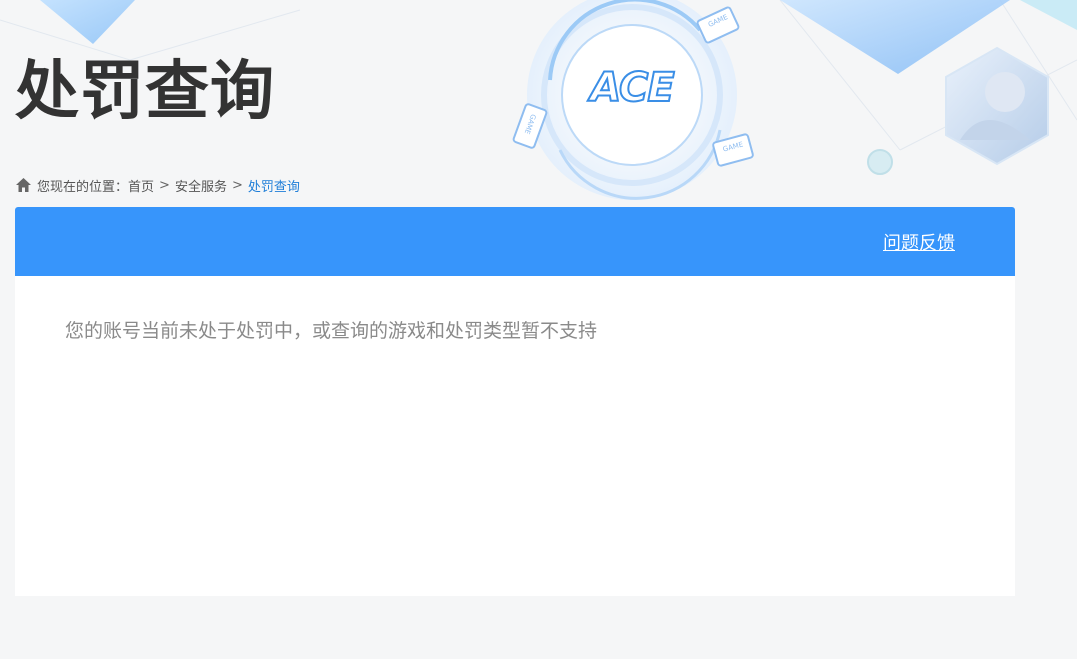 The image size is (1077, 659). Describe the element at coordinates (632, 88) in the screenshot. I see `ace-logo: ACE` at that location.